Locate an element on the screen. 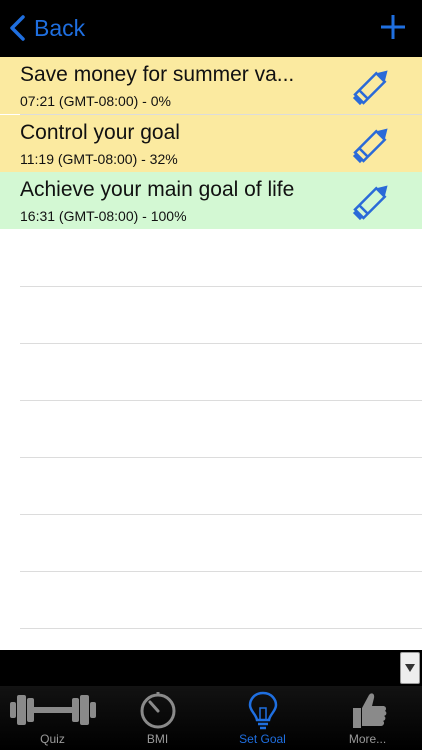 The height and width of the screenshot is (750, 422). tab-set-goal: Set Goal is located at coordinates (262, 718).